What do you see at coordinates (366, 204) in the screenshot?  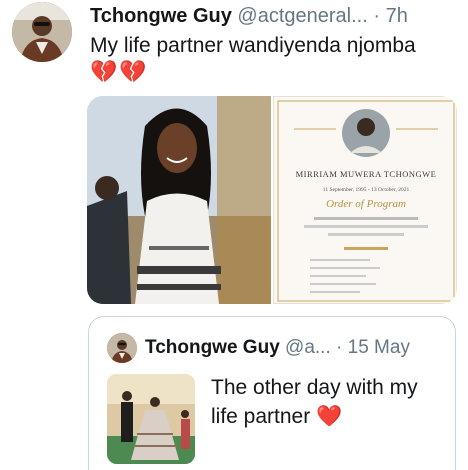 I see `program-heading: Order of Program` at bounding box center [366, 204].